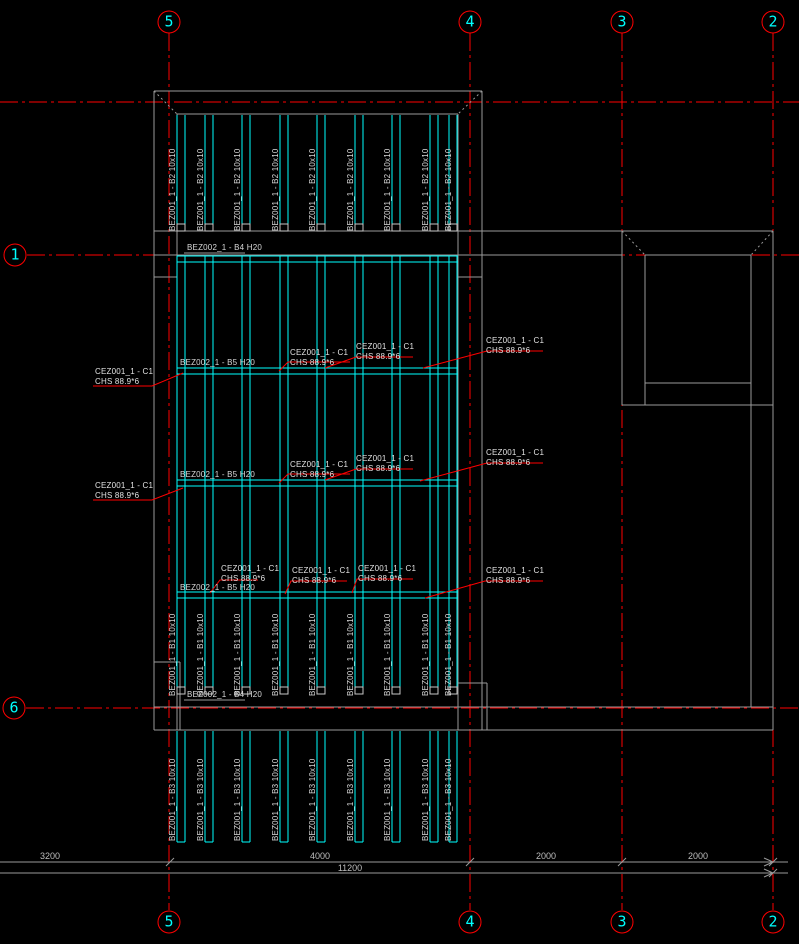 This screenshot has height=944, width=799. I want to click on grid-bubble-bottom-2: 2, so click(773, 922).